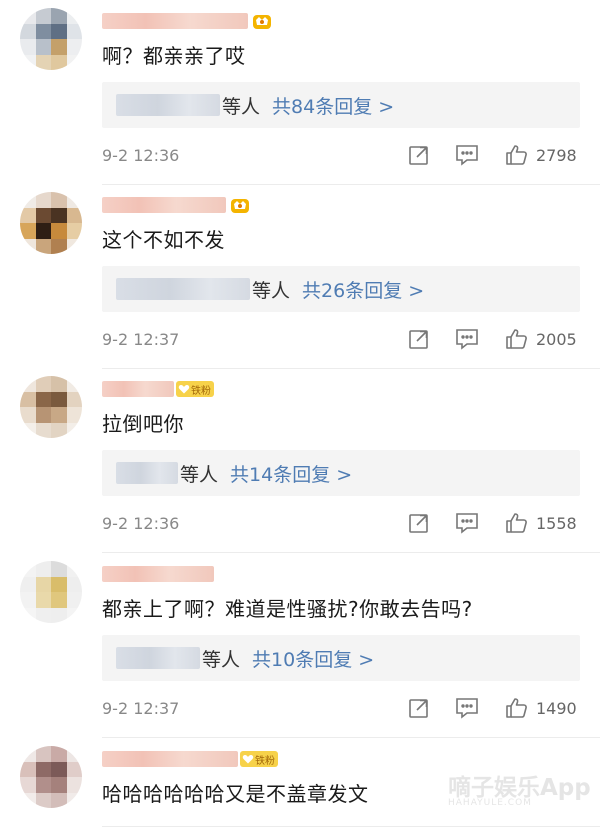 This screenshot has height=827, width=600. What do you see at coordinates (519, 788) in the screenshot?
I see `watermark-logo-text: 嘀子娱乐App` at bounding box center [519, 788].